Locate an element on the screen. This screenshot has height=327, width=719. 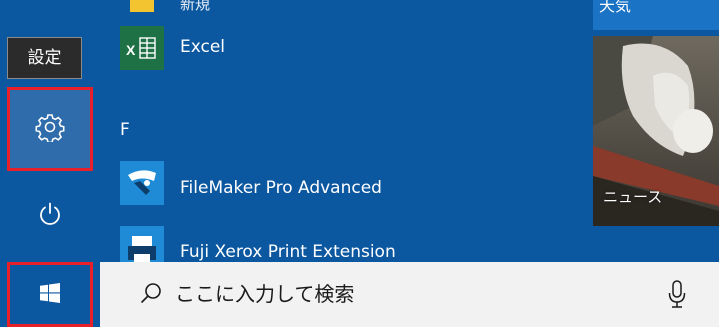
microphone-icon is located at coordinates (677, 296).